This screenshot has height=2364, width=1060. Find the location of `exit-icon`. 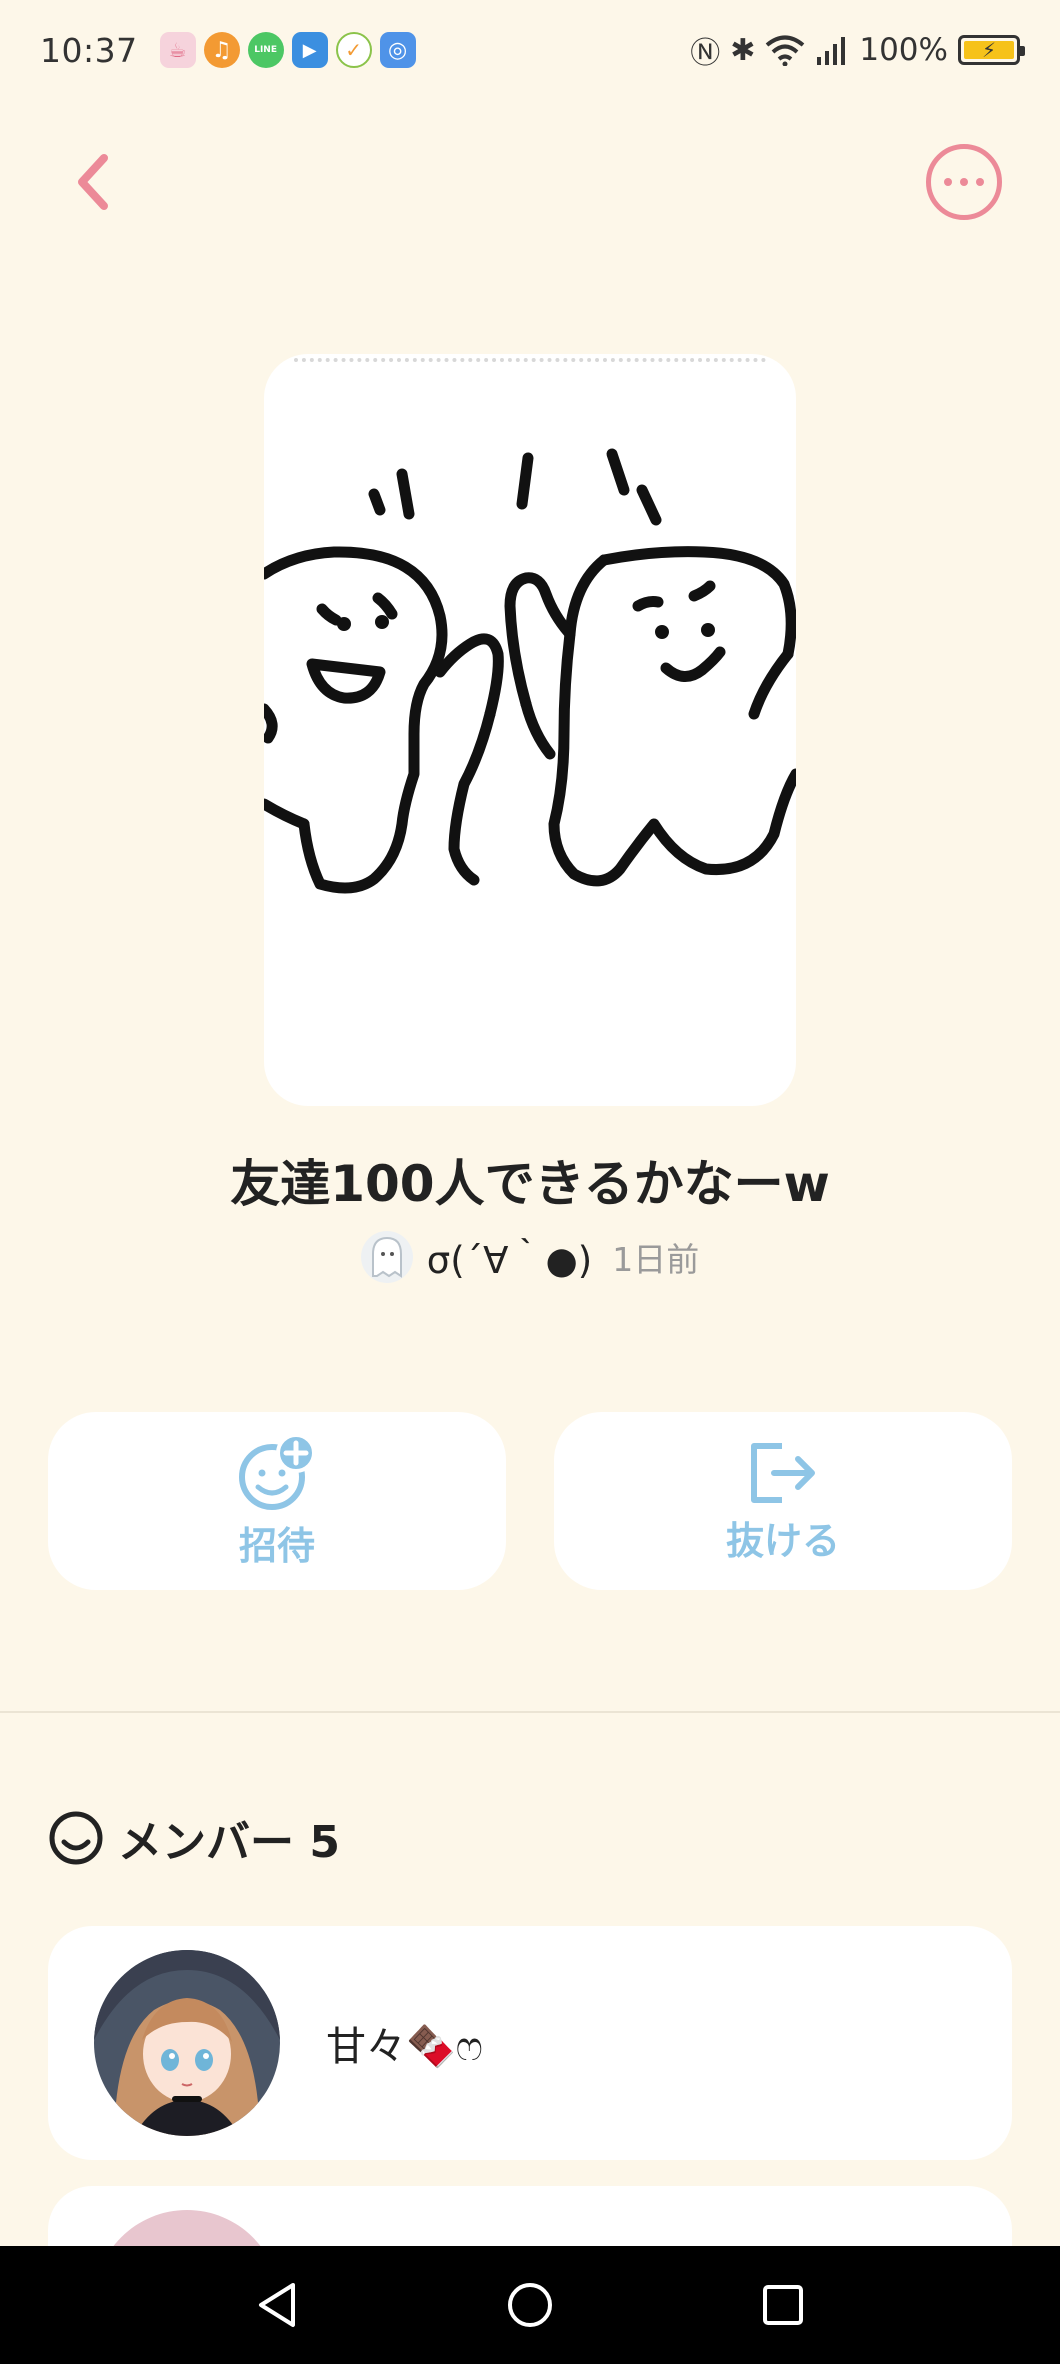

exit-icon is located at coordinates (783, 1472).